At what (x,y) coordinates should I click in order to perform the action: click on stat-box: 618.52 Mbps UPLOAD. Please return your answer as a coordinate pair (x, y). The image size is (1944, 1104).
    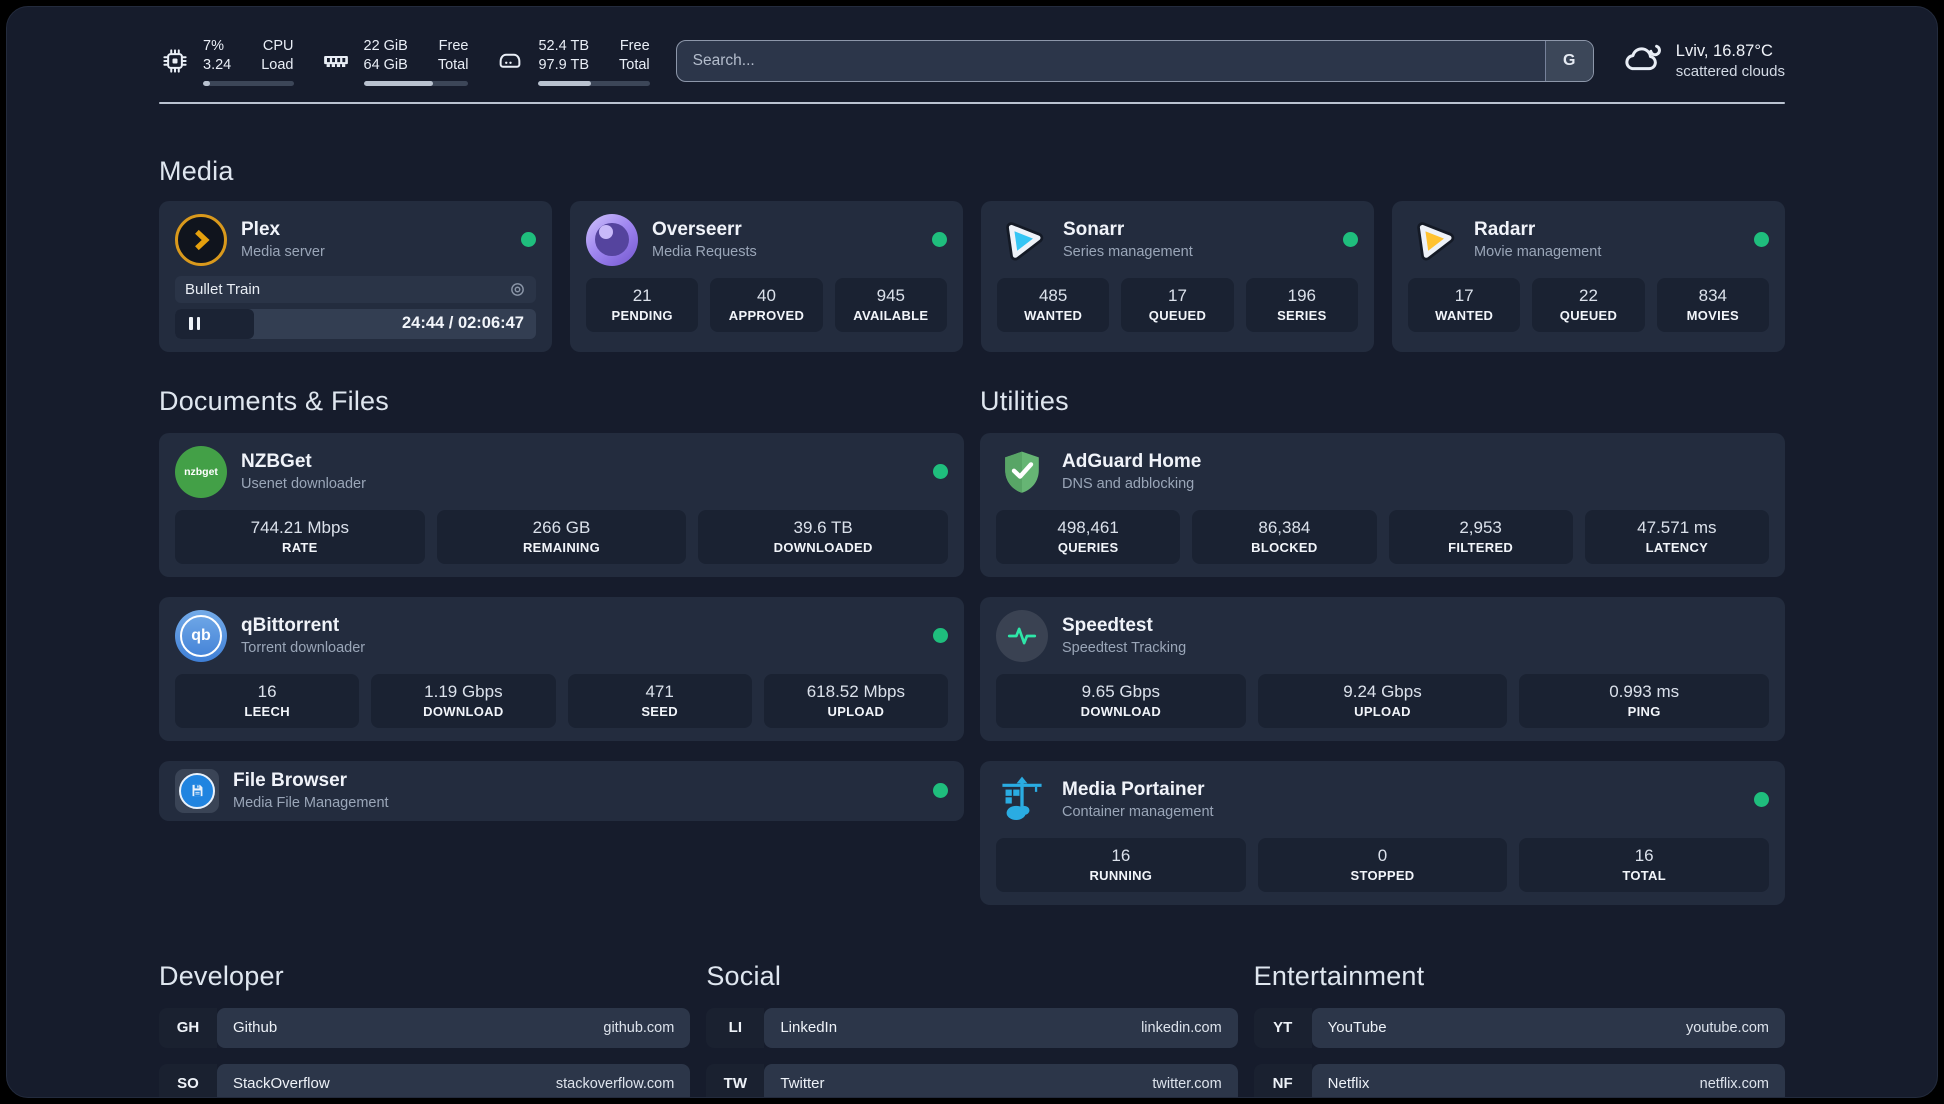
    Looking at the image, I should click on (855, 700).